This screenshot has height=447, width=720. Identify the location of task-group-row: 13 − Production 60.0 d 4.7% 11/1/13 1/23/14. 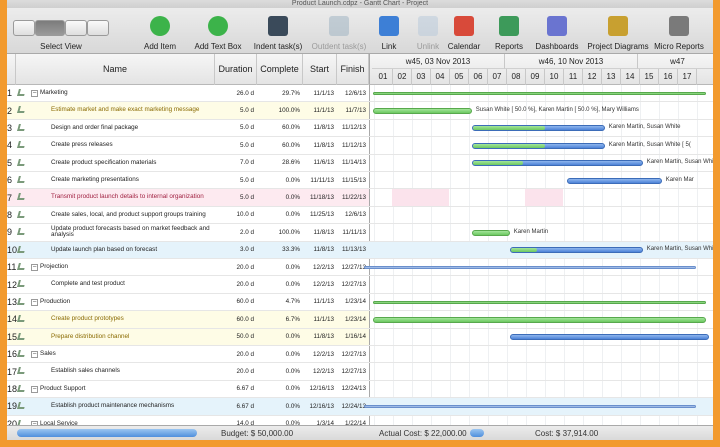
(360, 303).